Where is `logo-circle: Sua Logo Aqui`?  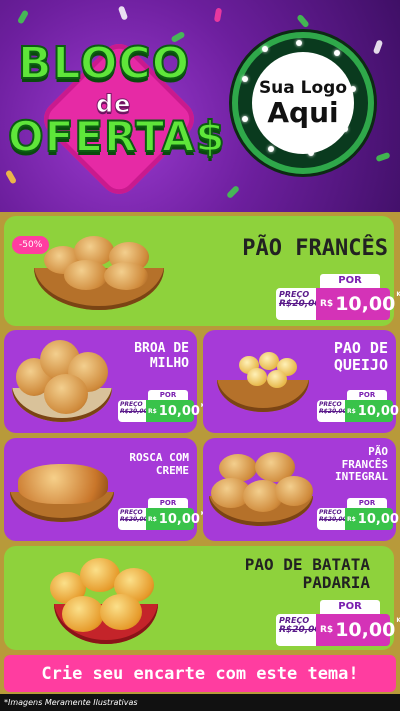 logo-circle: Sua Logo Aqui is located at coordinates (303, 103).